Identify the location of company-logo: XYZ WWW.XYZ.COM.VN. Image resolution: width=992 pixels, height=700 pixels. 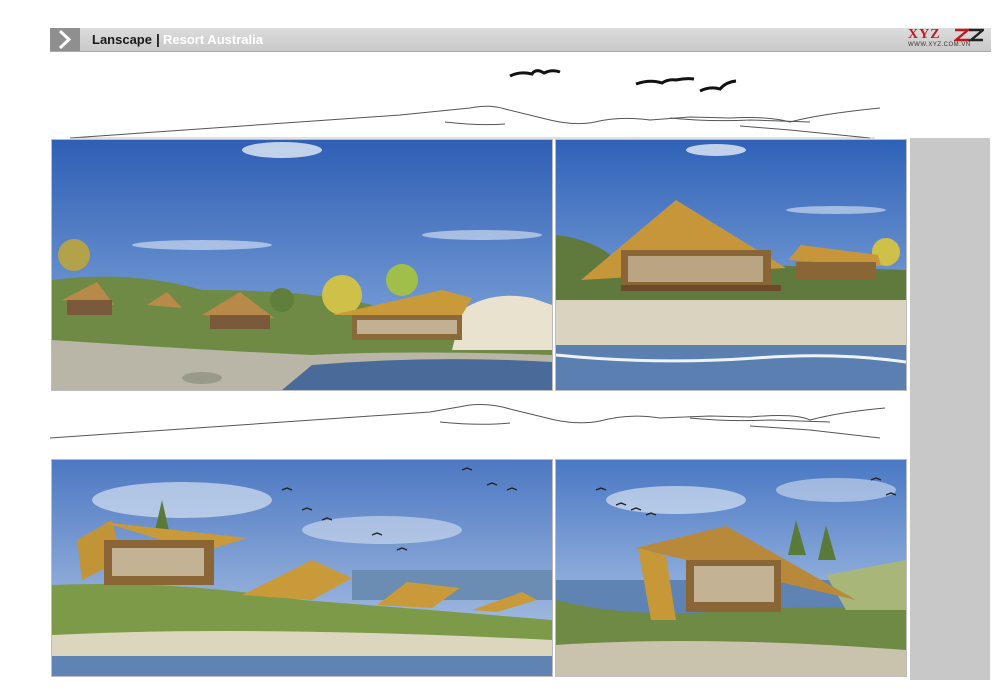
(947, 39).